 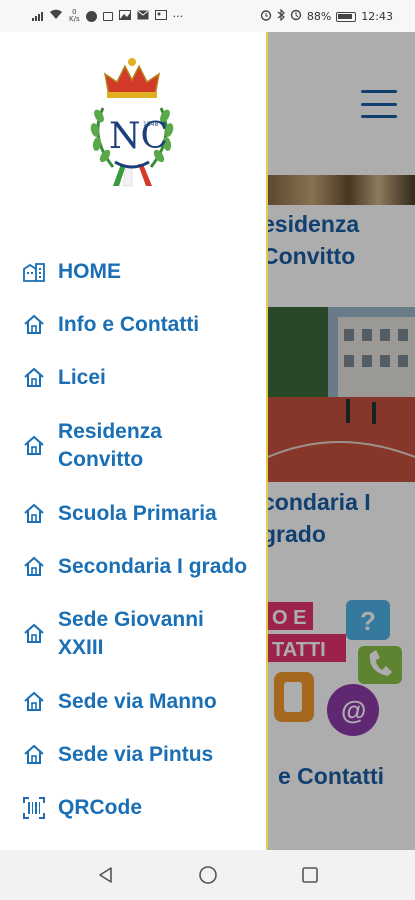 I want to click on wifi-icon, so click(x=56, y=16).